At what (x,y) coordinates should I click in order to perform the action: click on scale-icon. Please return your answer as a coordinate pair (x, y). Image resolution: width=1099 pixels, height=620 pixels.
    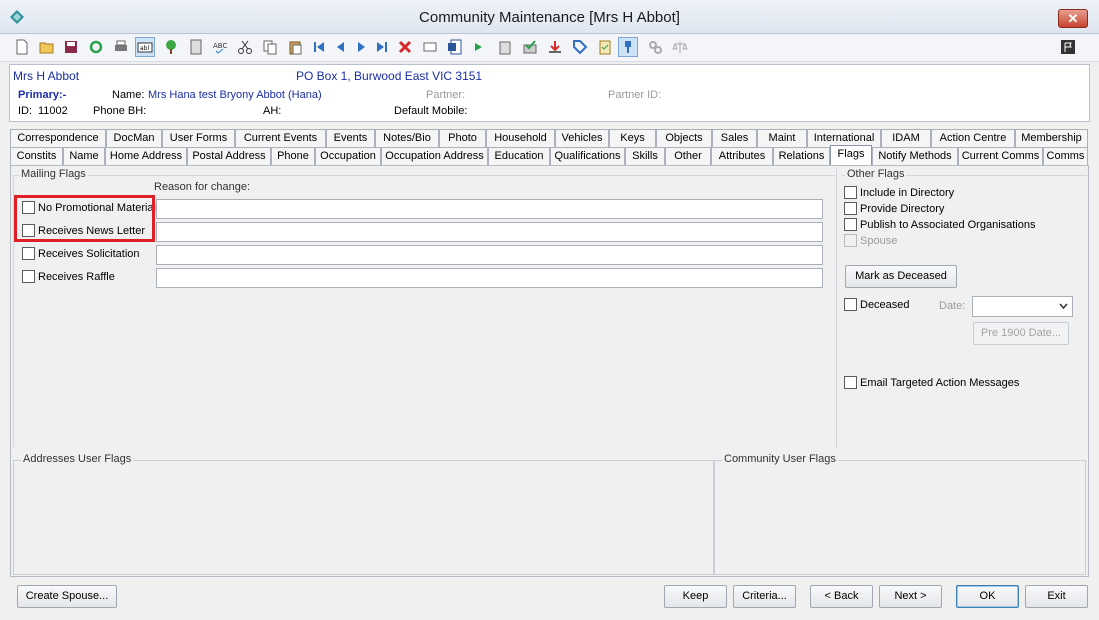
    Looking at the image, I should click on (680, 47).